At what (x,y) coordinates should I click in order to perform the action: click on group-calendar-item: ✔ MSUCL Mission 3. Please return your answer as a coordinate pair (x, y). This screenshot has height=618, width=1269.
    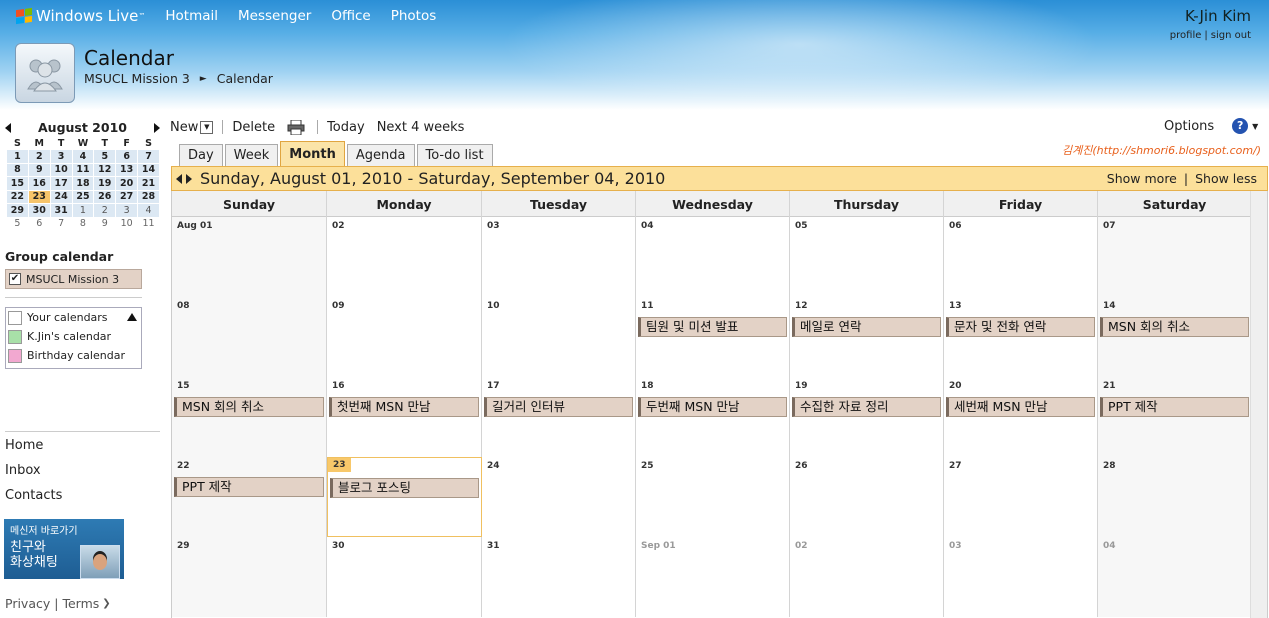
    Looking at the image, I should click on (73, 279).